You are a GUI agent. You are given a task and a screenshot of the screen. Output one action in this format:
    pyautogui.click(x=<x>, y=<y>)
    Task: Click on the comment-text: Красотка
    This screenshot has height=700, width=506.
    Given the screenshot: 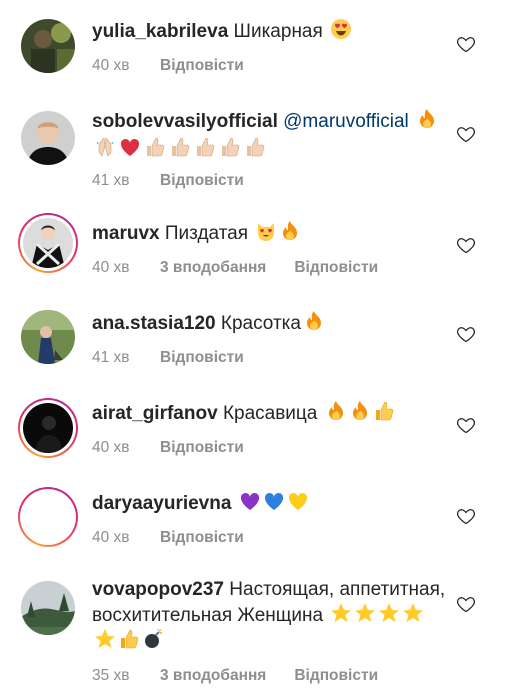 What is the action you would take?
    pyautogui.click(x=260, y=323)
    